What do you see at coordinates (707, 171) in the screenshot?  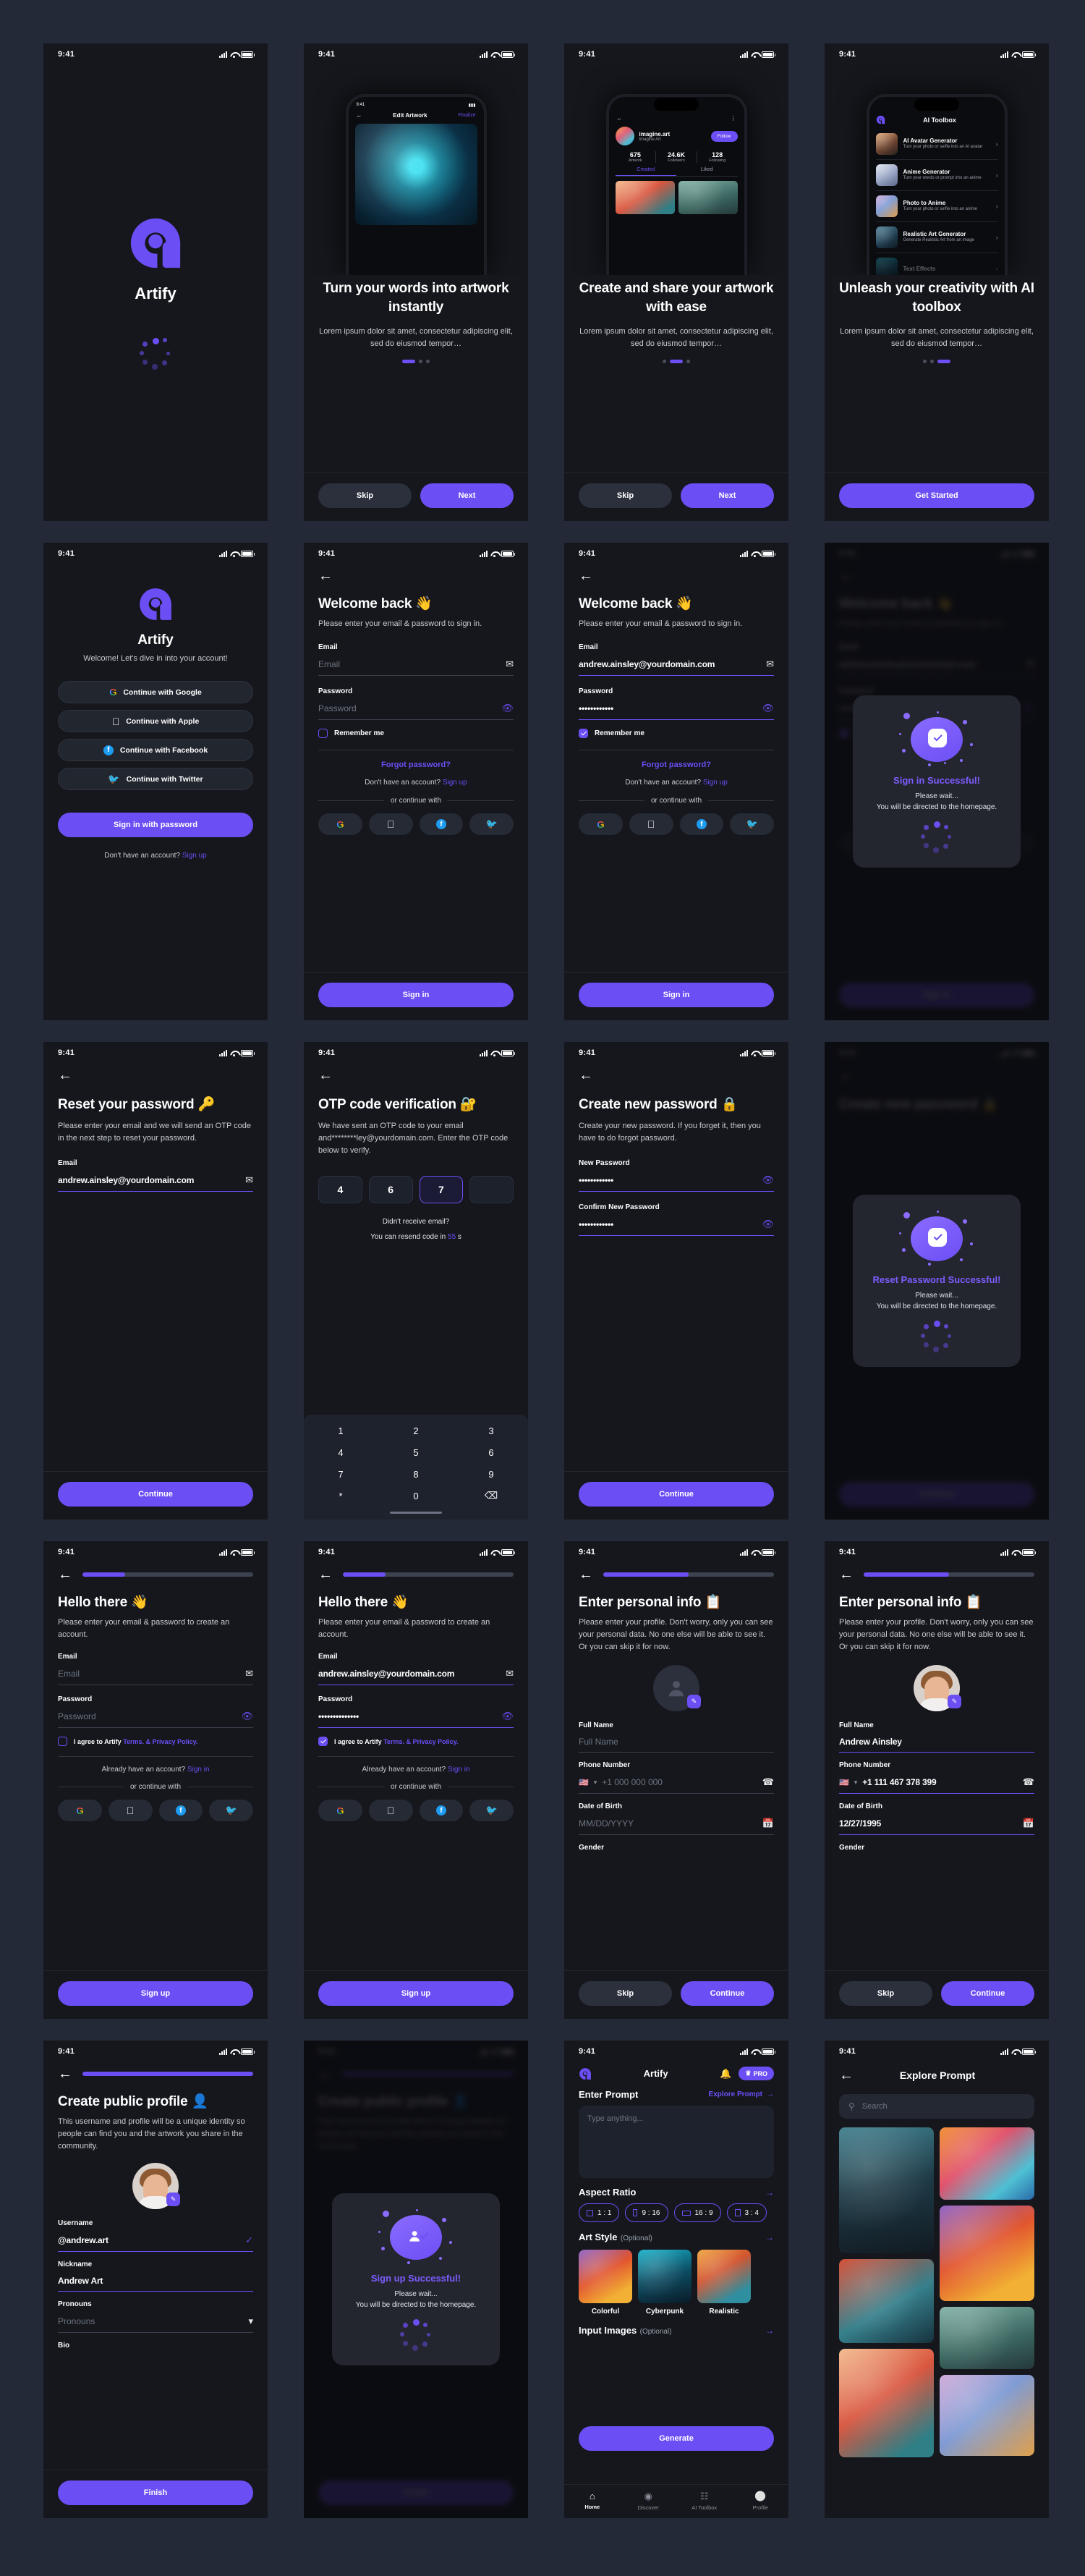 I see `mock-tab-liked: Liked` at bounding box center [707, 171].